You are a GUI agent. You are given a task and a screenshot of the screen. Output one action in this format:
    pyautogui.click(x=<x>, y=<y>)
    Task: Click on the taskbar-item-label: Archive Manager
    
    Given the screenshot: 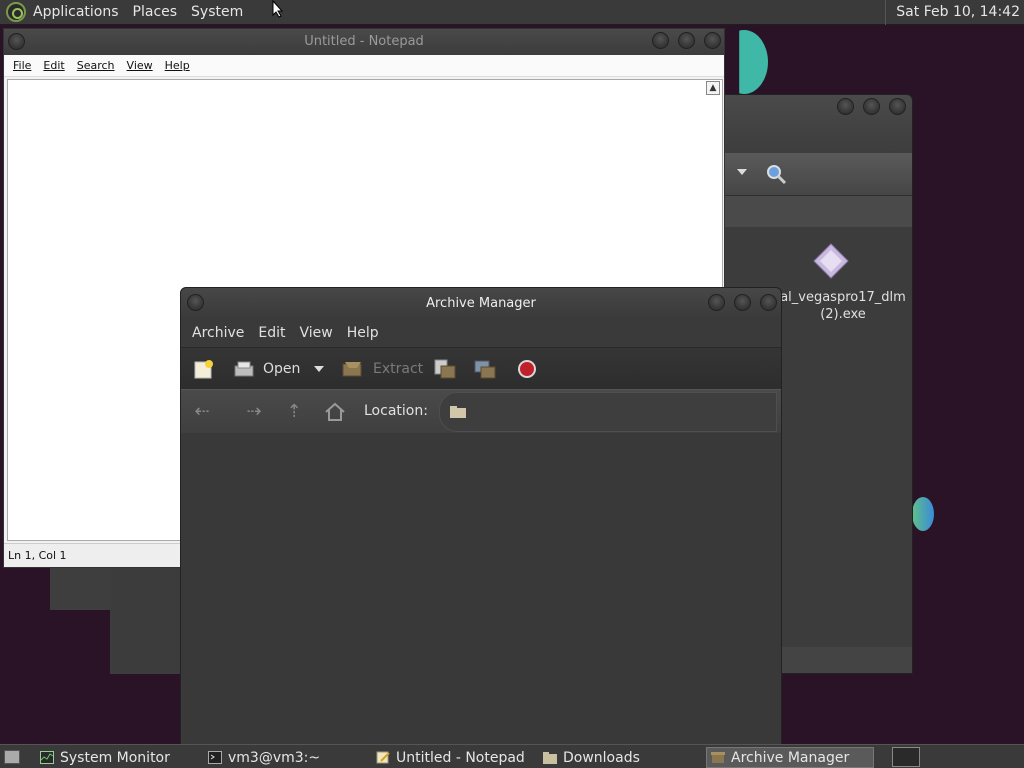 What is the action you would take?
    pyautogui.click(x=790, y=757)
    